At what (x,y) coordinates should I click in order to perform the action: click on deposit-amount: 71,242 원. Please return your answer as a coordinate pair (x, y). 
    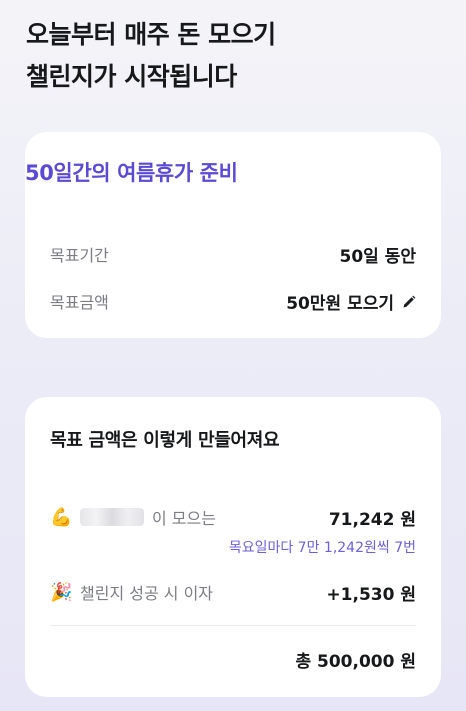
    Looking at the image, I should click on (372, 520).